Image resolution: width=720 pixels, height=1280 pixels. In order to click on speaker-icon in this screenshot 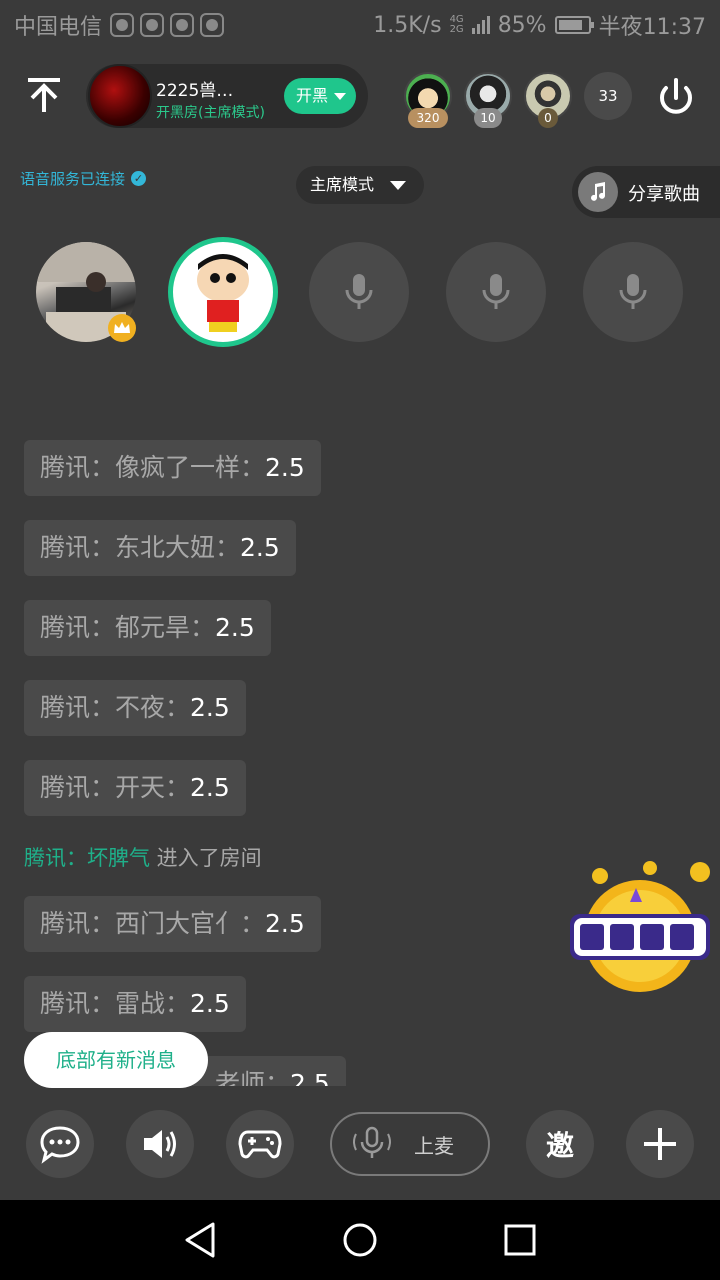, I will do `click(160, 1144)`.